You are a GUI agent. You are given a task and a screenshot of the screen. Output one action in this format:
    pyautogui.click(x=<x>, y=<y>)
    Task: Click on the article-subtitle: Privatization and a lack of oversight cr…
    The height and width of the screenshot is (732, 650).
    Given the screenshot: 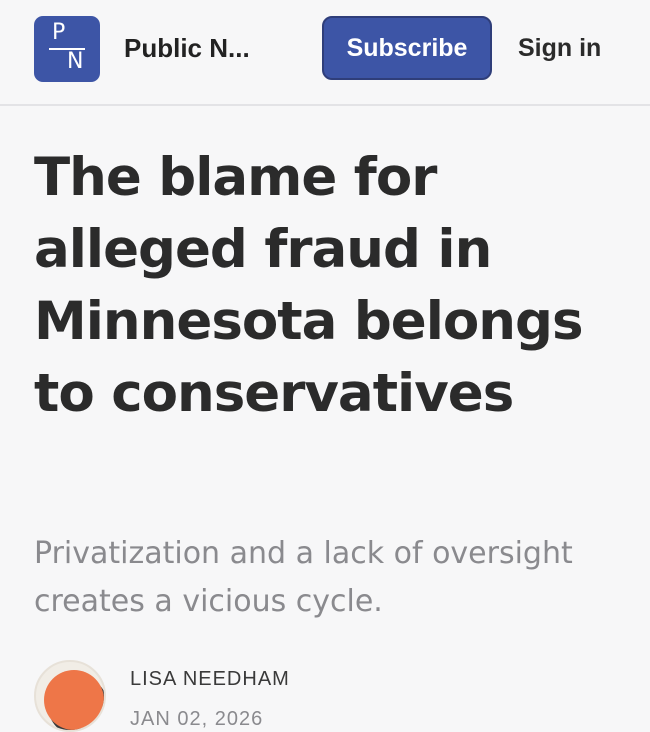 What is the action you would take?
    pyautogui.click(x=303, y=577)
    